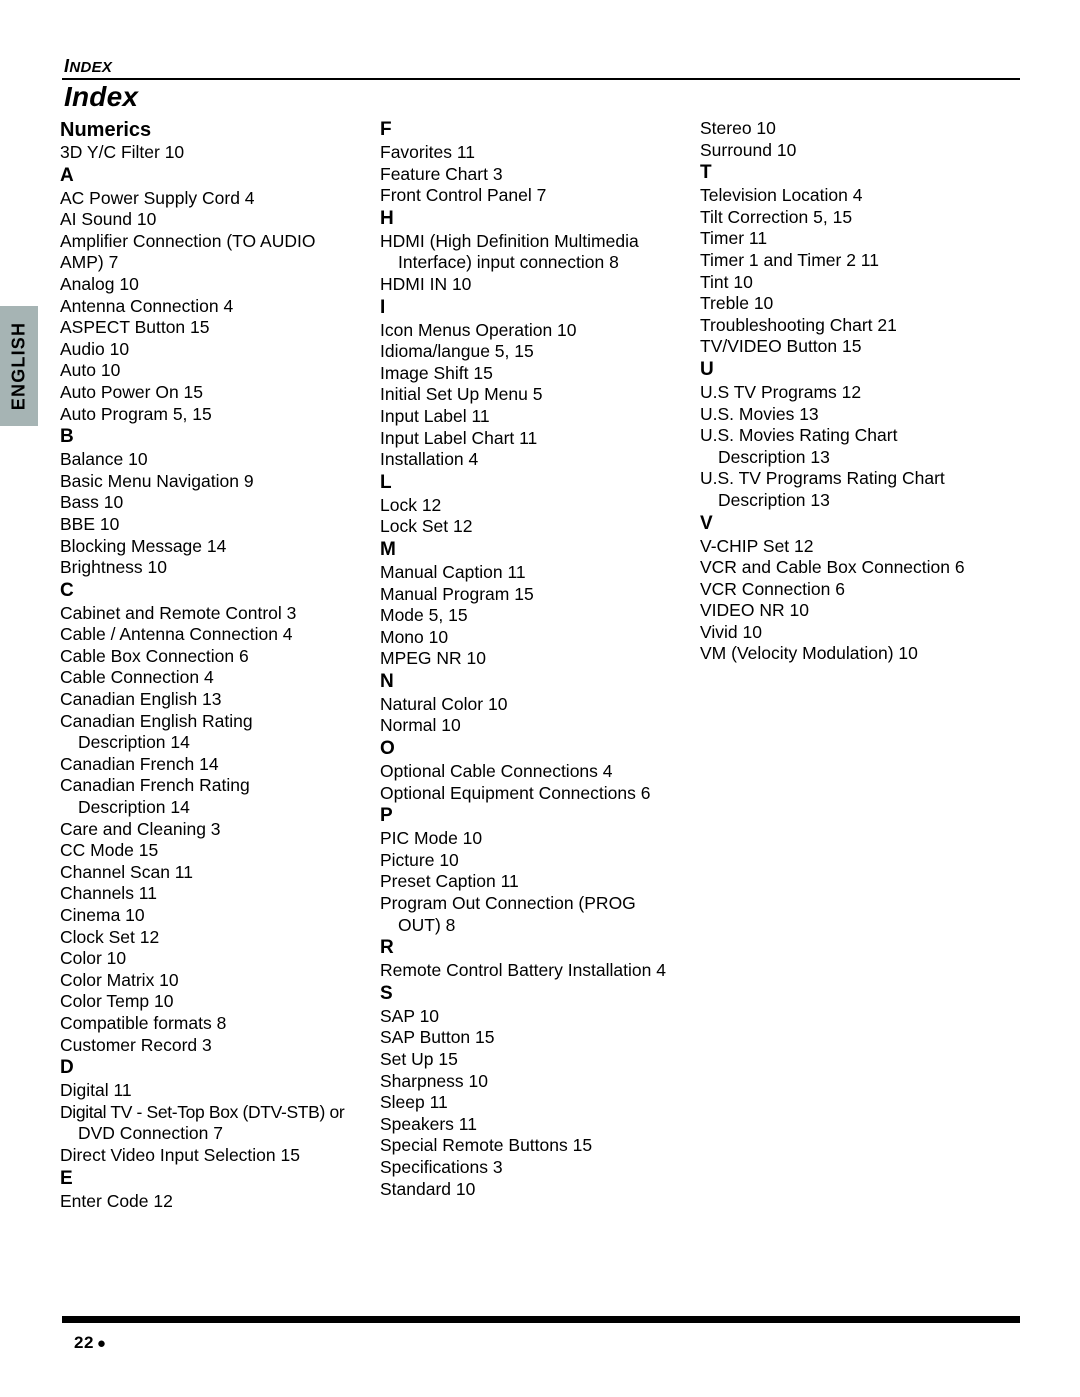 Image resolution: width=1080 pixels, height=1397 pixels. What do you see at coordinates (188, 240) in the screenshot?
I see `index-entry: Amplifier Connection (TO AUDIO` at bounding box center [188, 240].